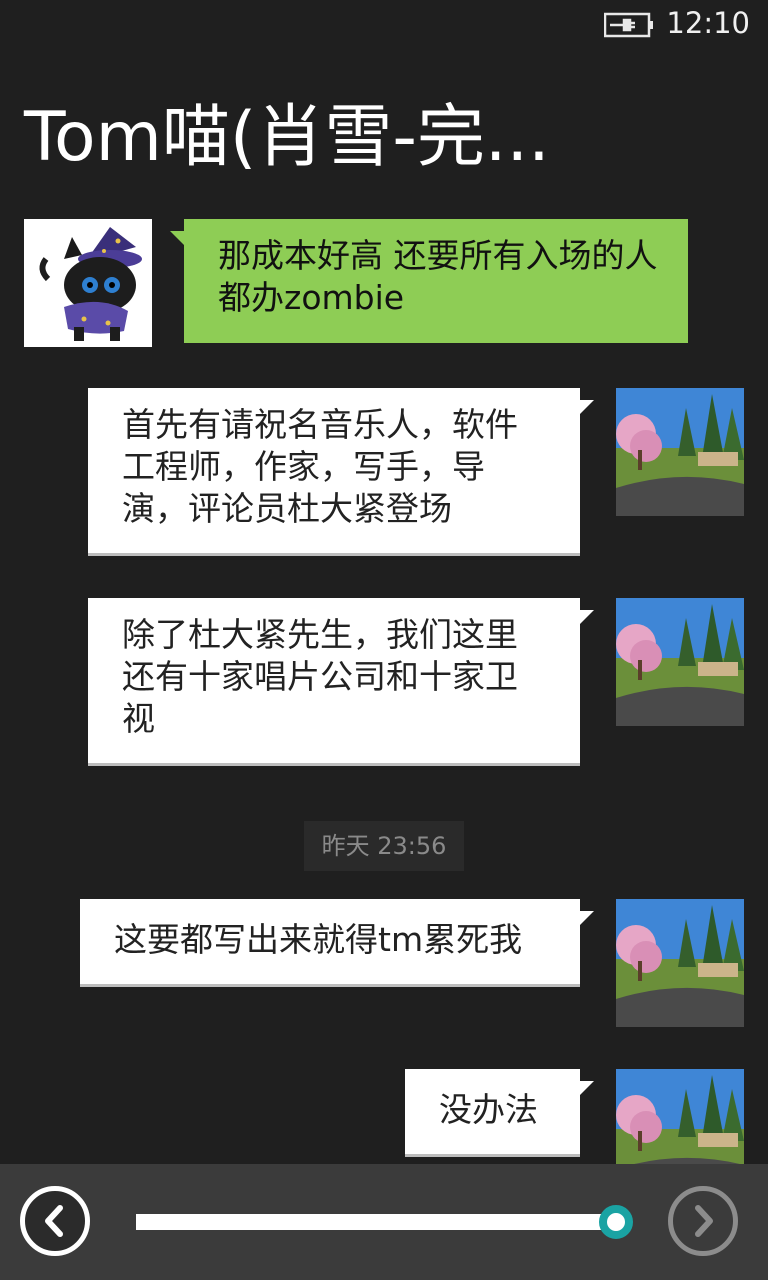 This screenshot has width=768, height=1280. Describe the element at coordinates (616, 1222) in the screenshot. I see `progress-slider-thumb` at that location.